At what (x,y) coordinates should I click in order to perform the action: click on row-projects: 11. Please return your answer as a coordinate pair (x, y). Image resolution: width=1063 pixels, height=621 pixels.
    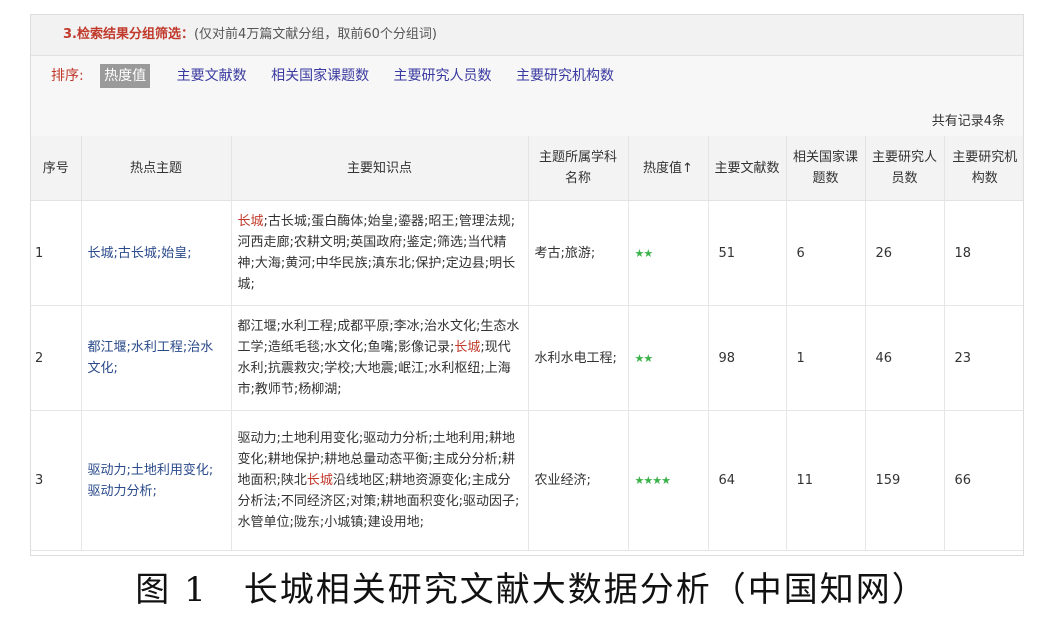
    Looking at the image, I should click on (826, 480).